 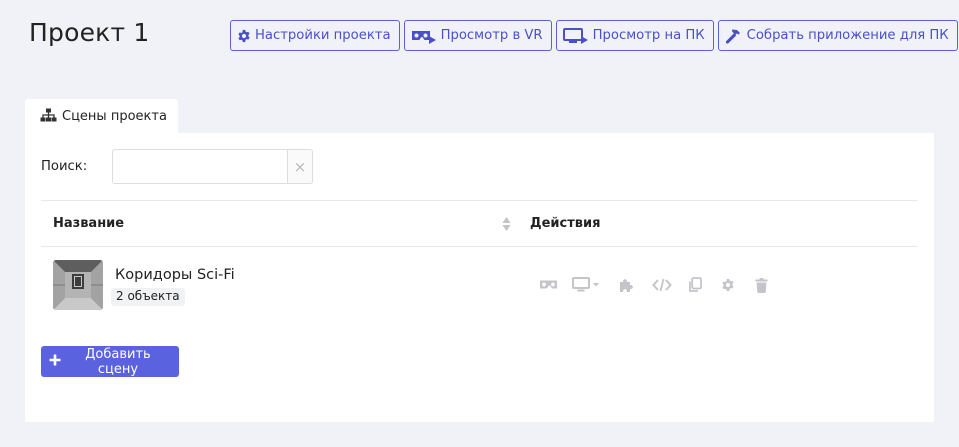 What do you see at coordinates (565, 223) in the screenshot?
I see `column-header-actions: Действия` at bounding box center [565, 223].